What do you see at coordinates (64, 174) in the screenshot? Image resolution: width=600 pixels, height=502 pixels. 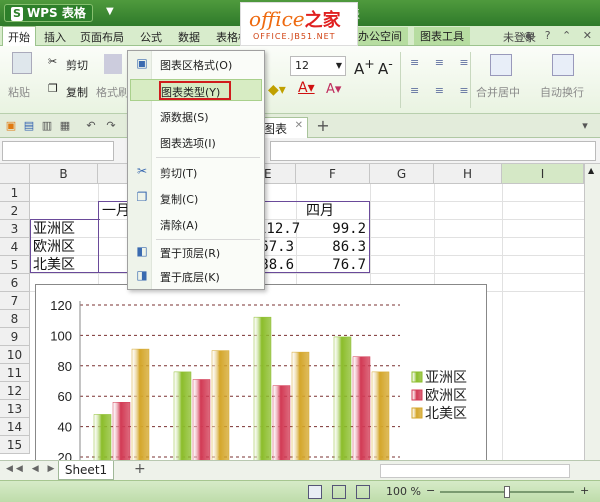 I see `column-header-b: B` at bounding box center [64, 174].